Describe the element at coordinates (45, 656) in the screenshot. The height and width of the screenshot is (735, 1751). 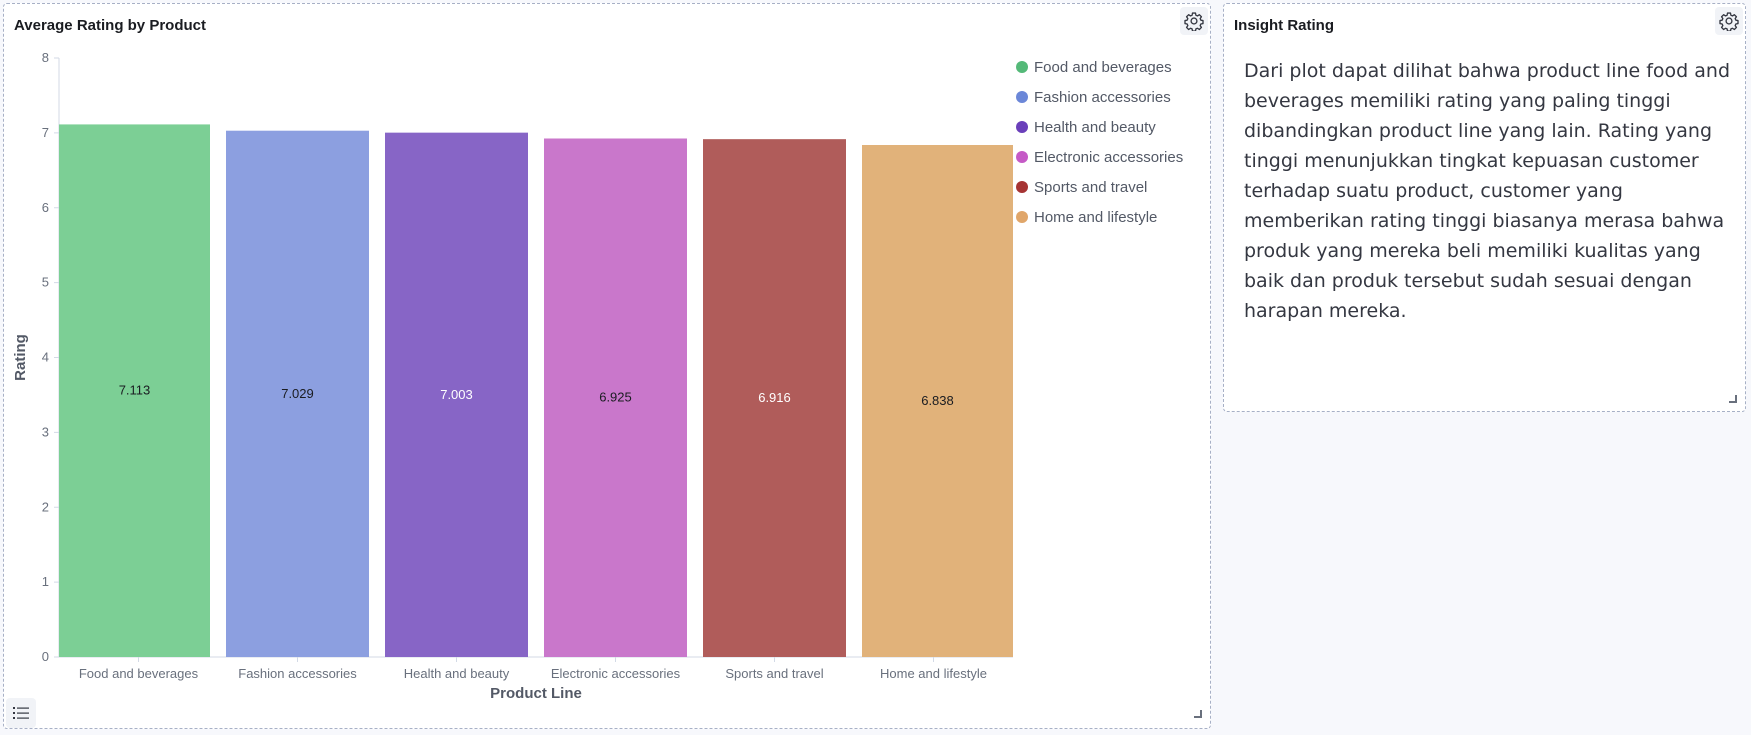
I see `y-tick-label: 0` at that location.